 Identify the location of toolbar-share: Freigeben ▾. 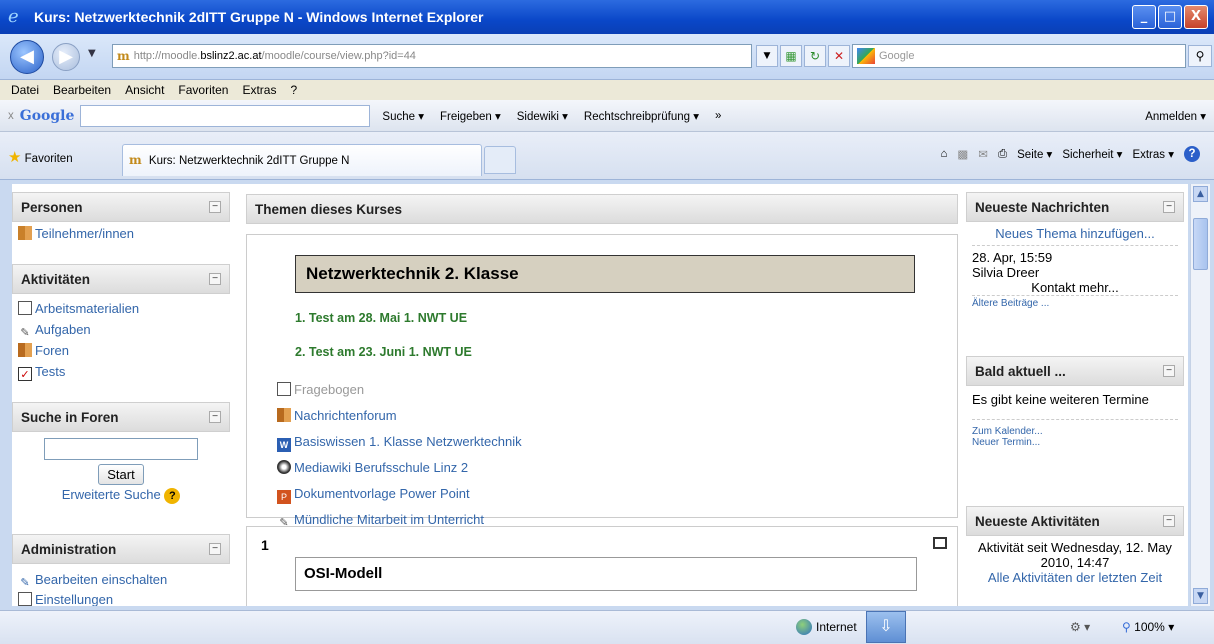
(470, 116).